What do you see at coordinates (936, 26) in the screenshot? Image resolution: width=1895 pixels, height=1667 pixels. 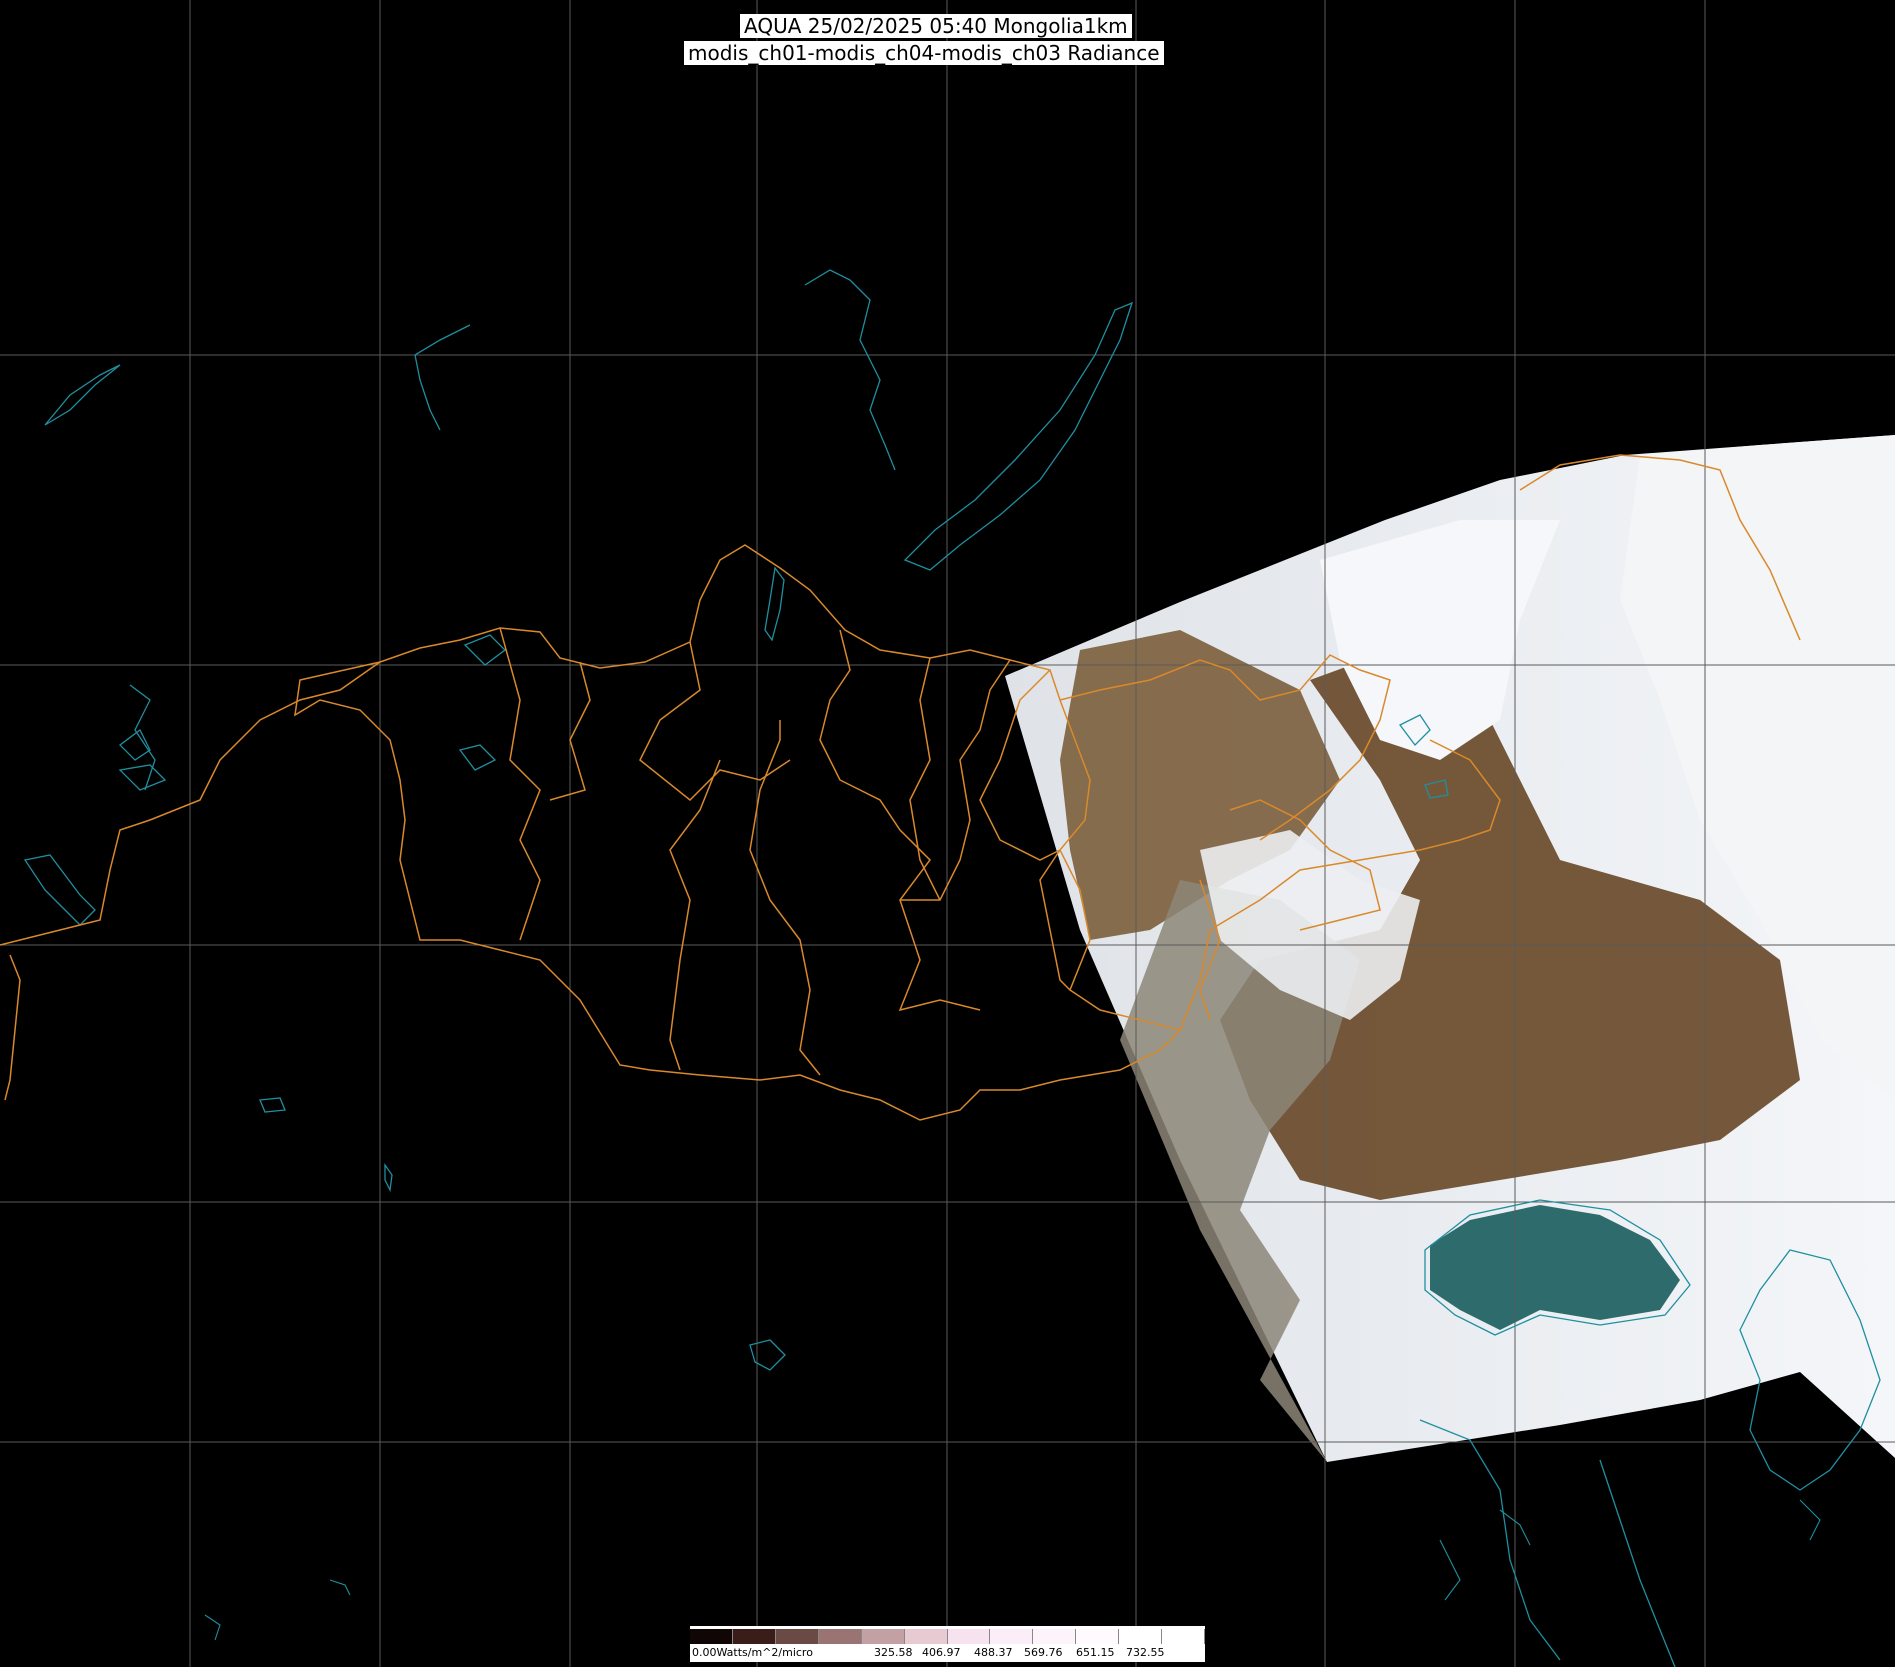 I see `map-title-line1: AQUA 25/02/2025 05:40 Mongolia1km` at bounding box center [936, 26].